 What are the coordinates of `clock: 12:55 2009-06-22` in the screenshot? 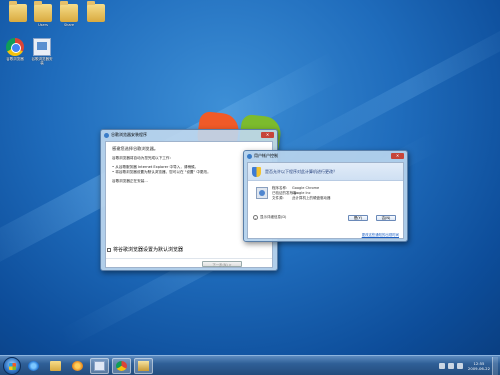 It's located at (479, 366).